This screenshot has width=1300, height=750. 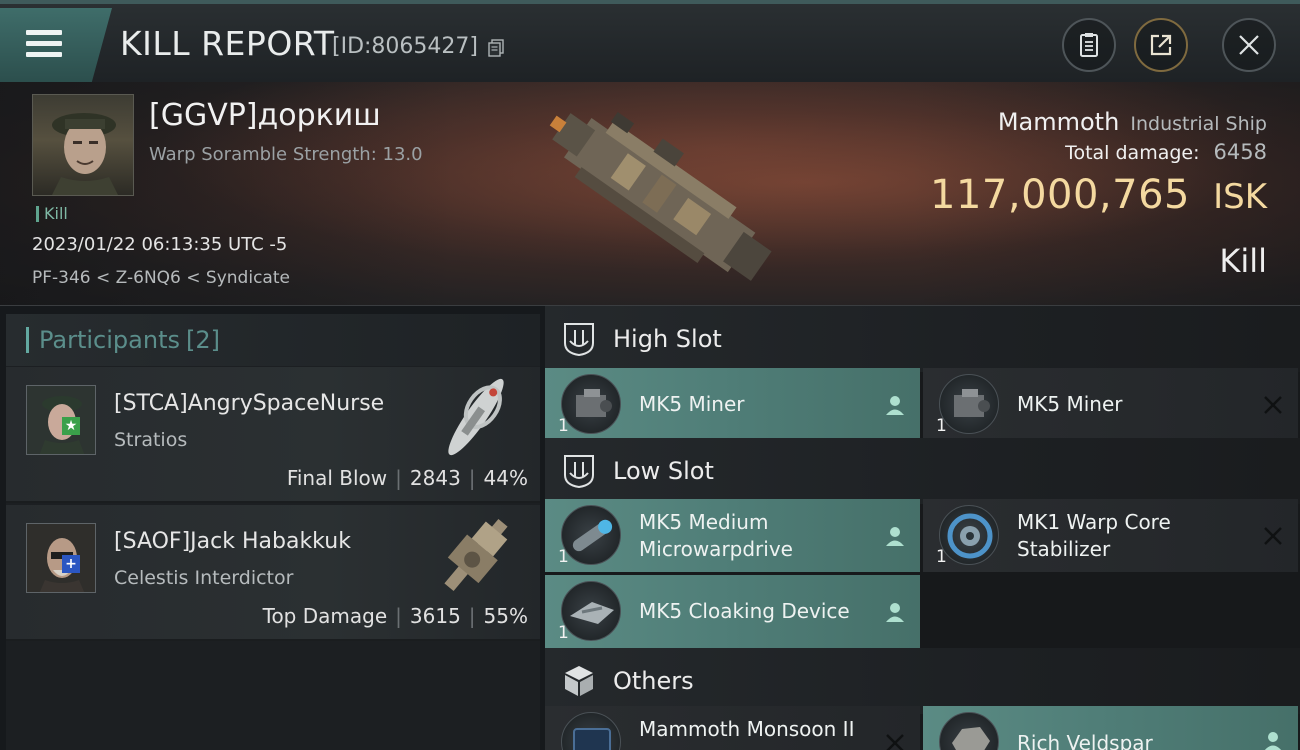 I want to click on victim-name: [GGVP]доркиш, so click(x=265, y=115).